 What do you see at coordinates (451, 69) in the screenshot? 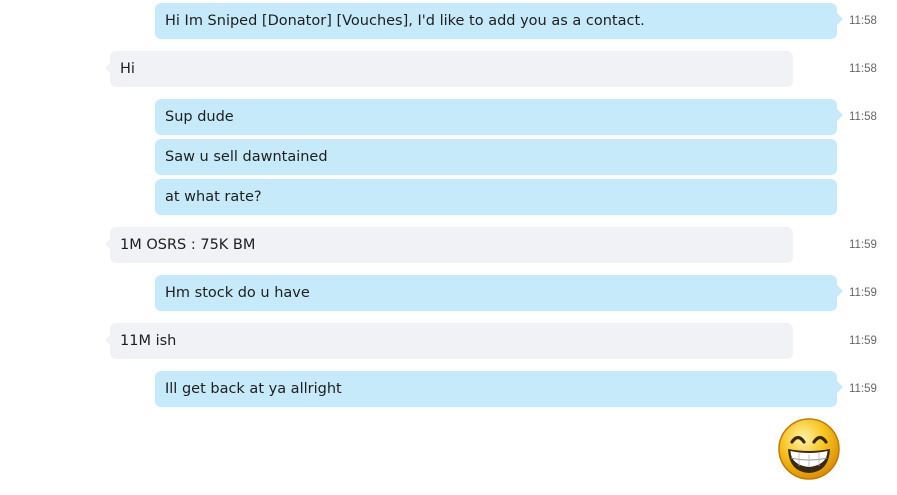
I see `incoming-message-bubble: Hi` at bounding box center [451, 69].